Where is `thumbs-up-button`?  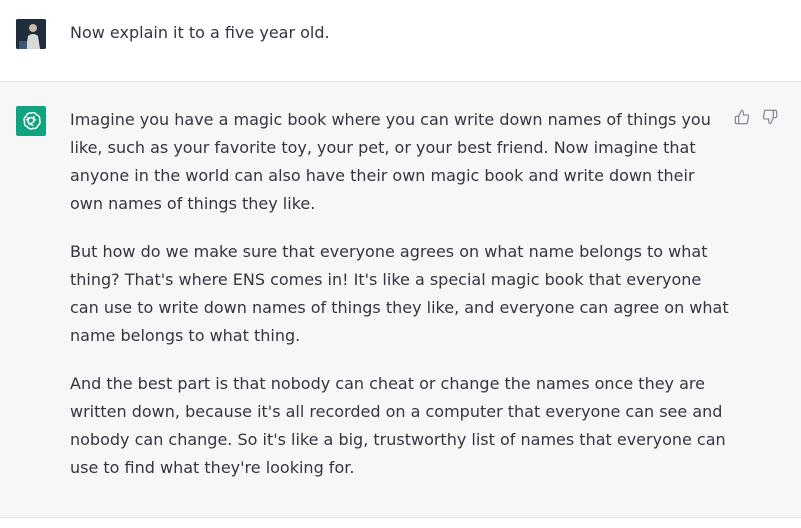 thumbs-up-button is located at coordinates (742, 117).